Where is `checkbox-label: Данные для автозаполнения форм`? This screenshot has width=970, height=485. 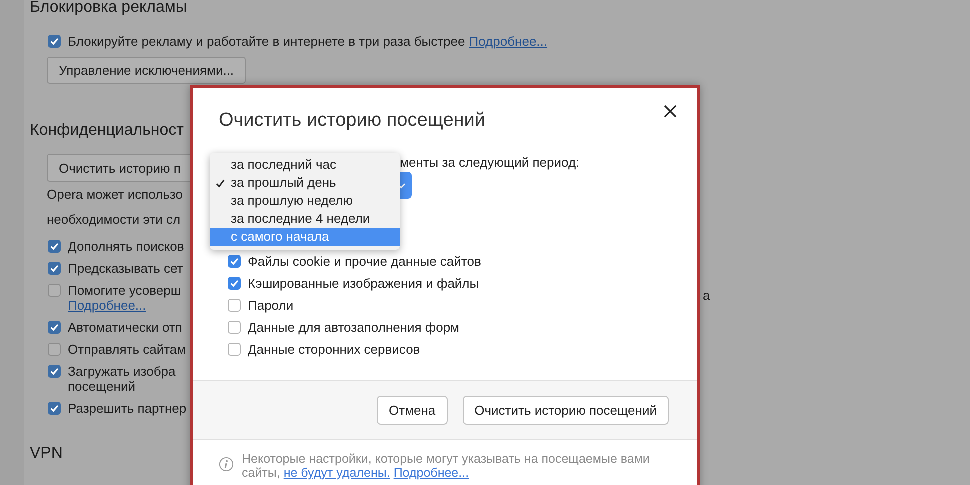
checkbox-label: Данные для автозаполнения форм is located at coordinates (354, 327).